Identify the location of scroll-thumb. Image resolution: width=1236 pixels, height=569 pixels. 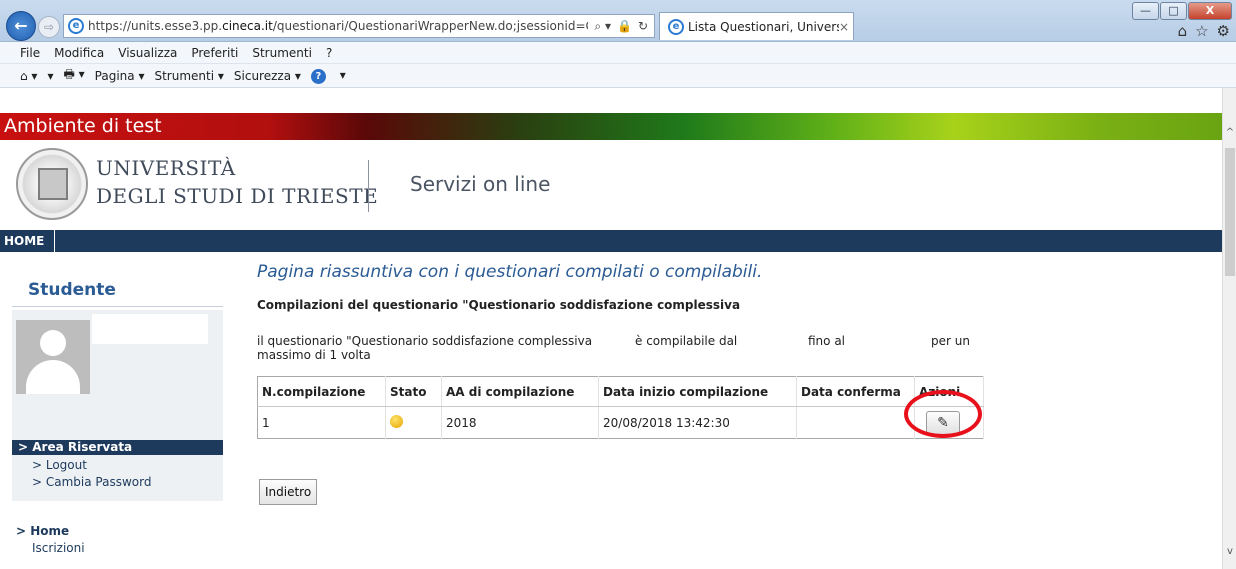
(1230, 212).